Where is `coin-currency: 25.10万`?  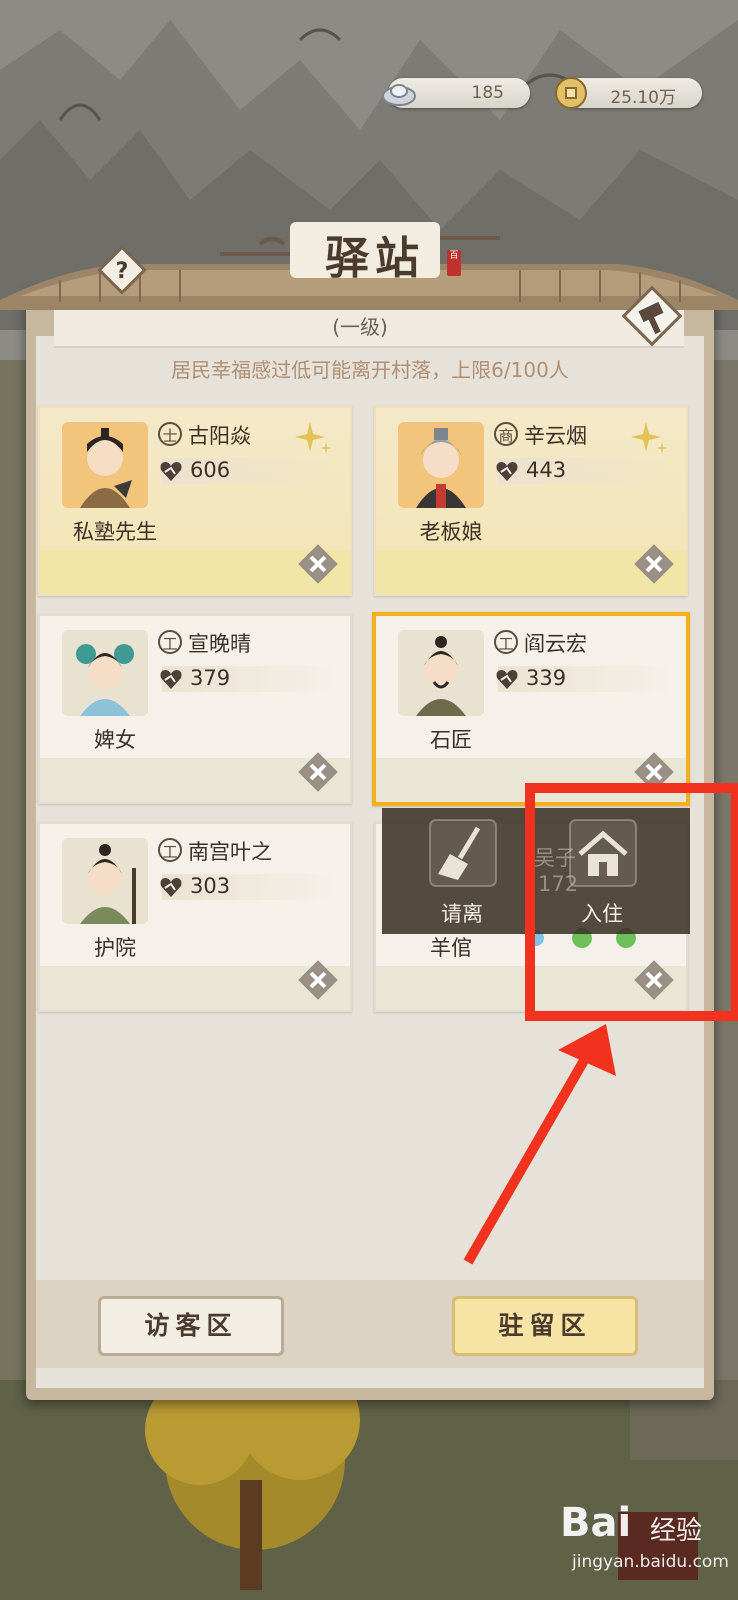
coin-currency: 25.10万 is located at coordinates (628, 93).